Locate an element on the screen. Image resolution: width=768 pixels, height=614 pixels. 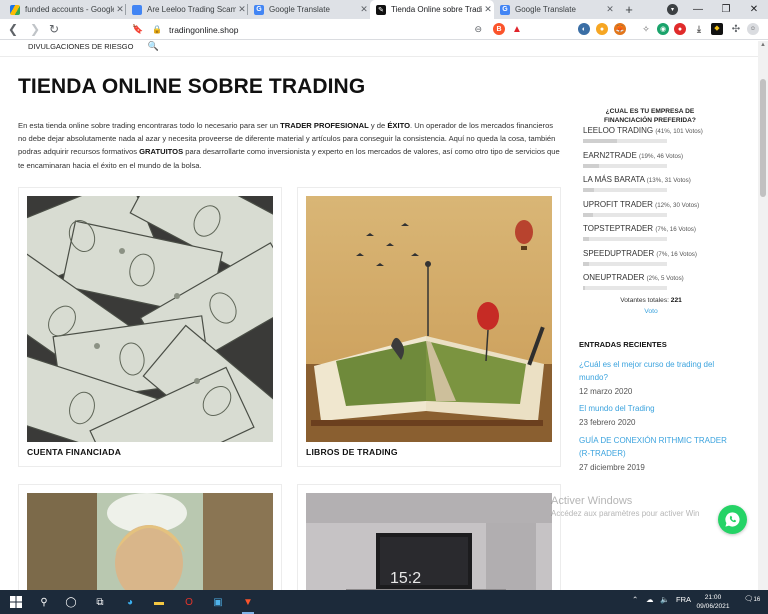
language-indicator: FRA is located at coordinates (683, 599).